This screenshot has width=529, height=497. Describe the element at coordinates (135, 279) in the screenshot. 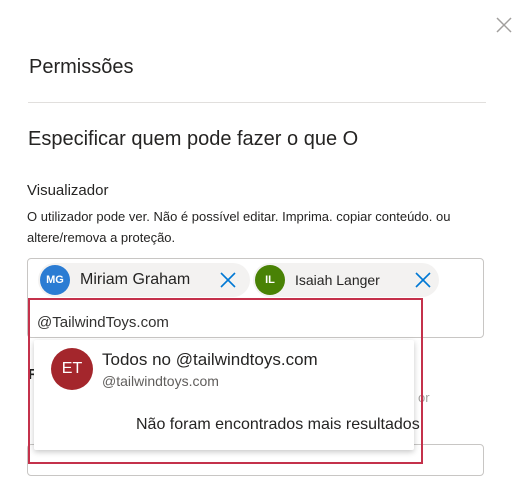

I see `person-name: Miriam Graham` at that location.